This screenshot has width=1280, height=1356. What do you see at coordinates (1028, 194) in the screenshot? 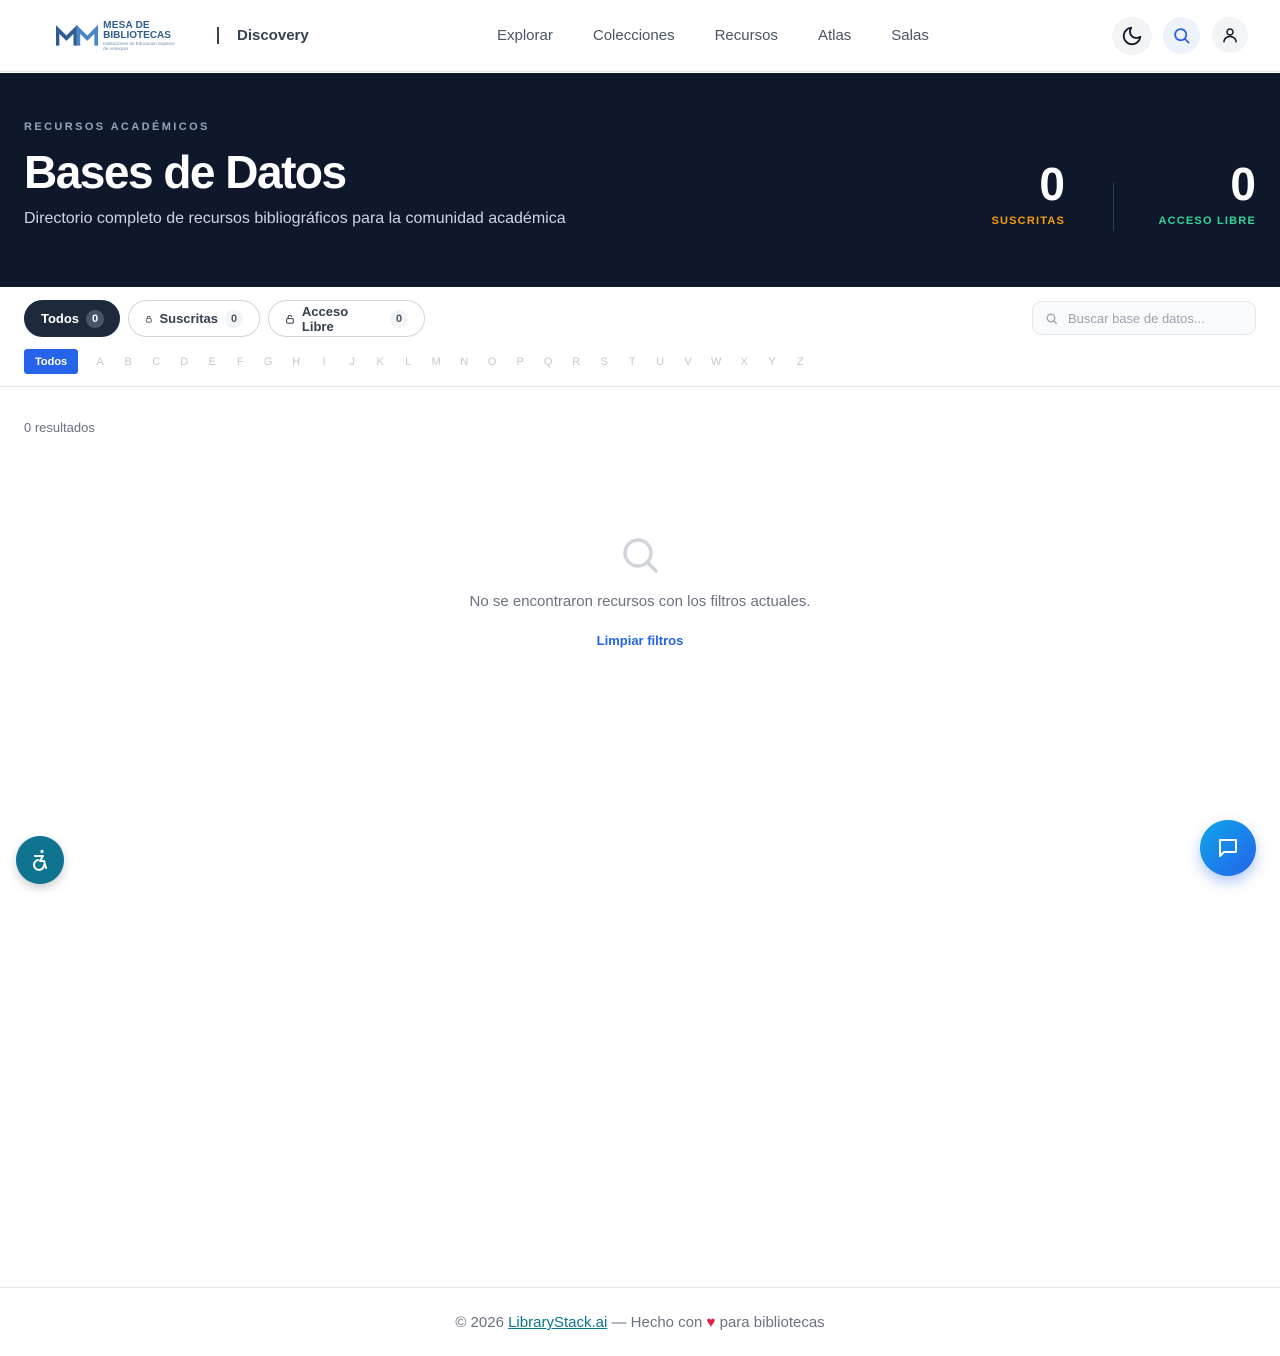
I see `stat-suscritas: 0 SUSCRITAS` at bounding box center [1028, 194].